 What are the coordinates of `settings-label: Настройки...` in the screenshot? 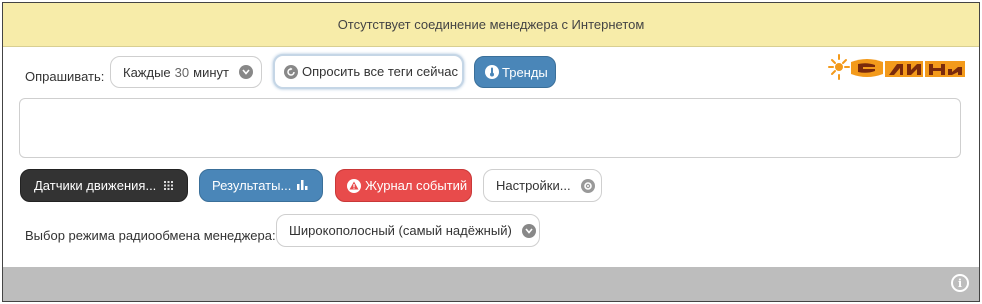 It's located at (533, 185).